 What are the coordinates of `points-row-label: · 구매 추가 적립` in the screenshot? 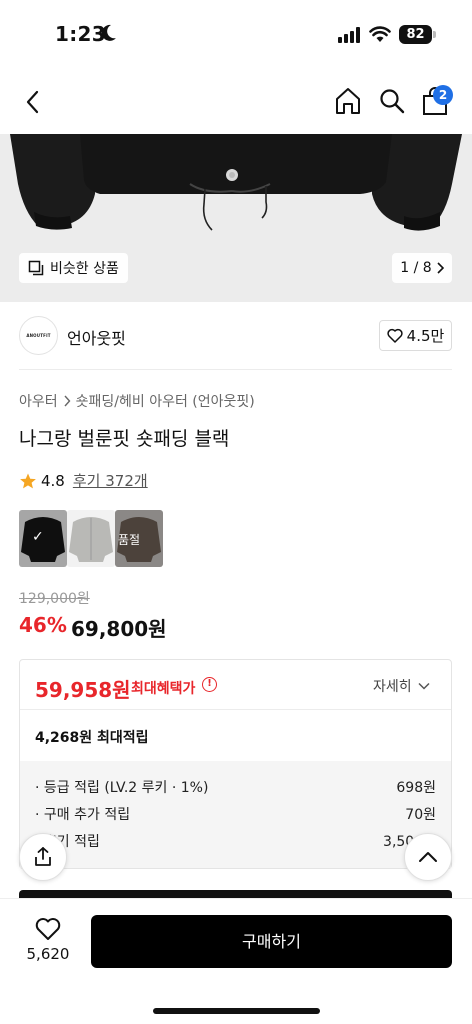 It's located at (83, 815).